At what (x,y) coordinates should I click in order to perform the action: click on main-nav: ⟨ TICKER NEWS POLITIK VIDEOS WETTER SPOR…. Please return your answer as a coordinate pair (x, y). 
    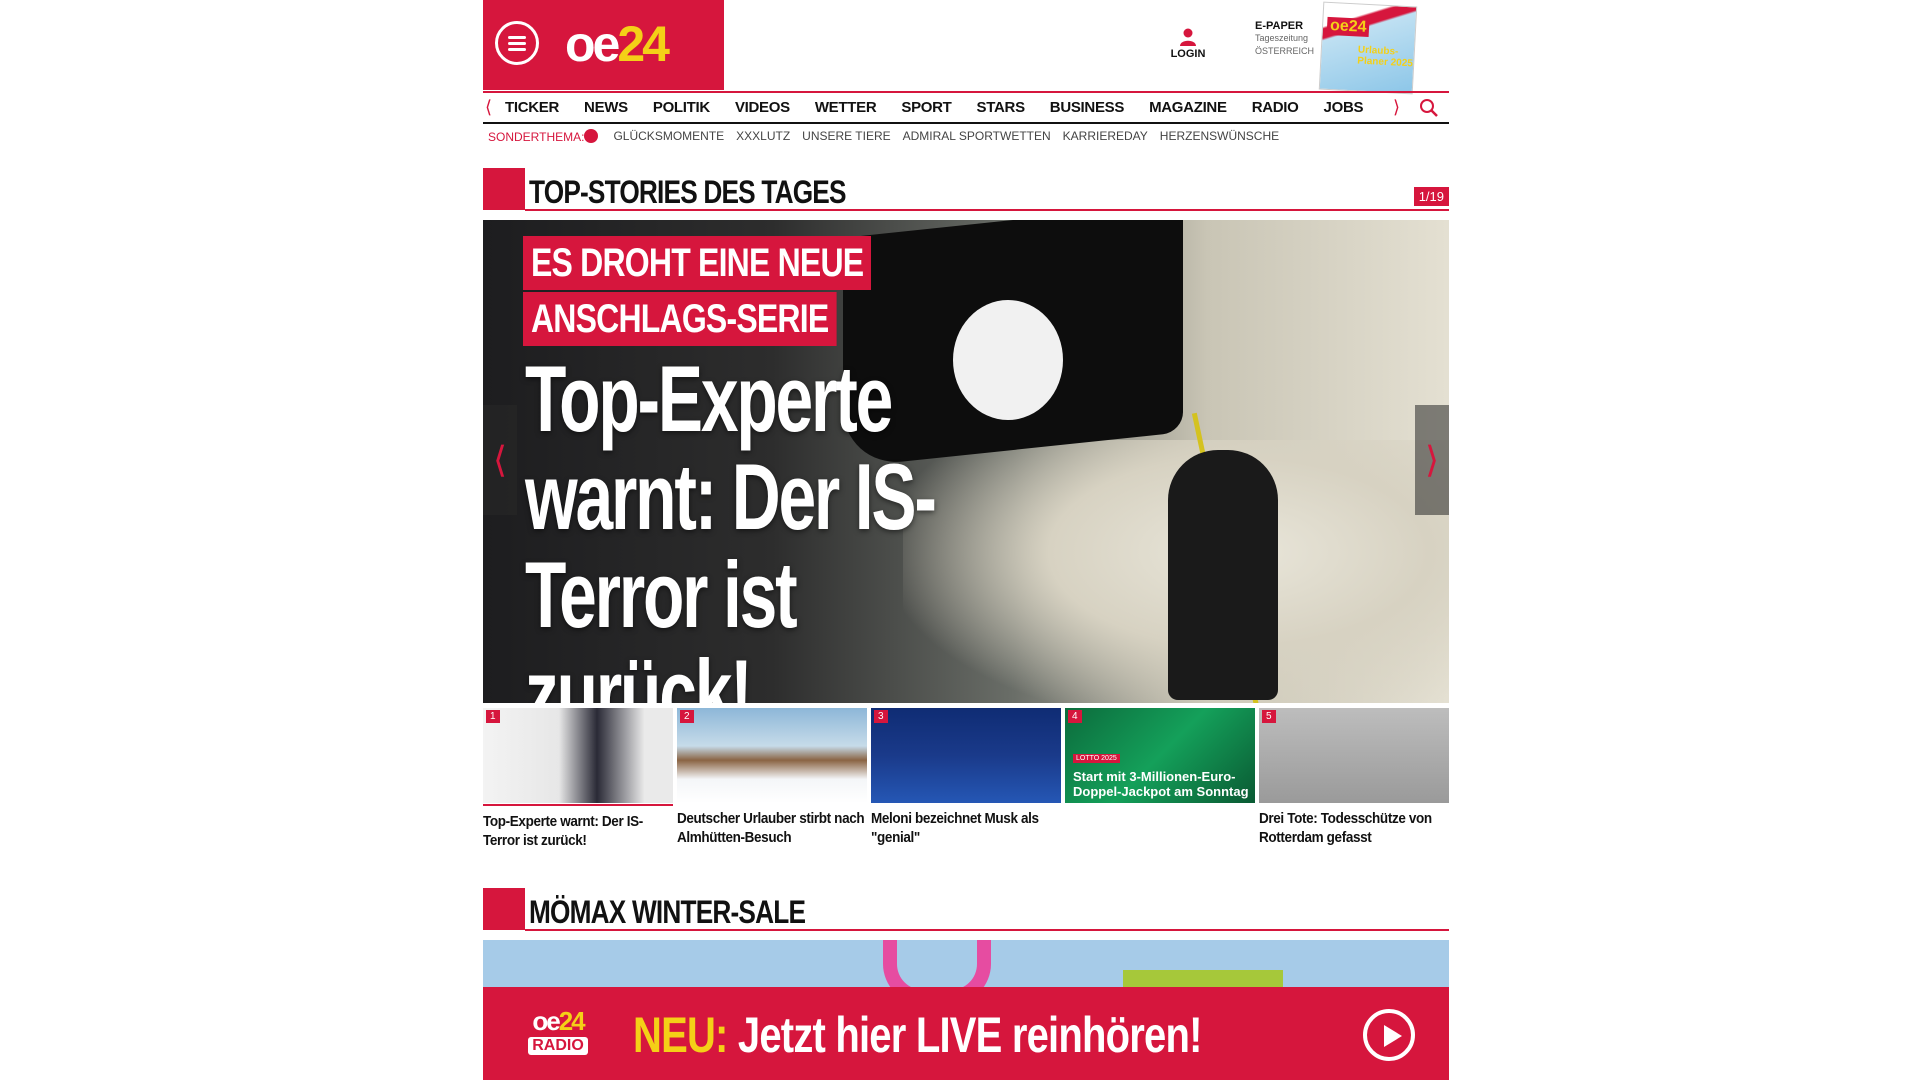
    Looking at the image, I should click on (966, 107).